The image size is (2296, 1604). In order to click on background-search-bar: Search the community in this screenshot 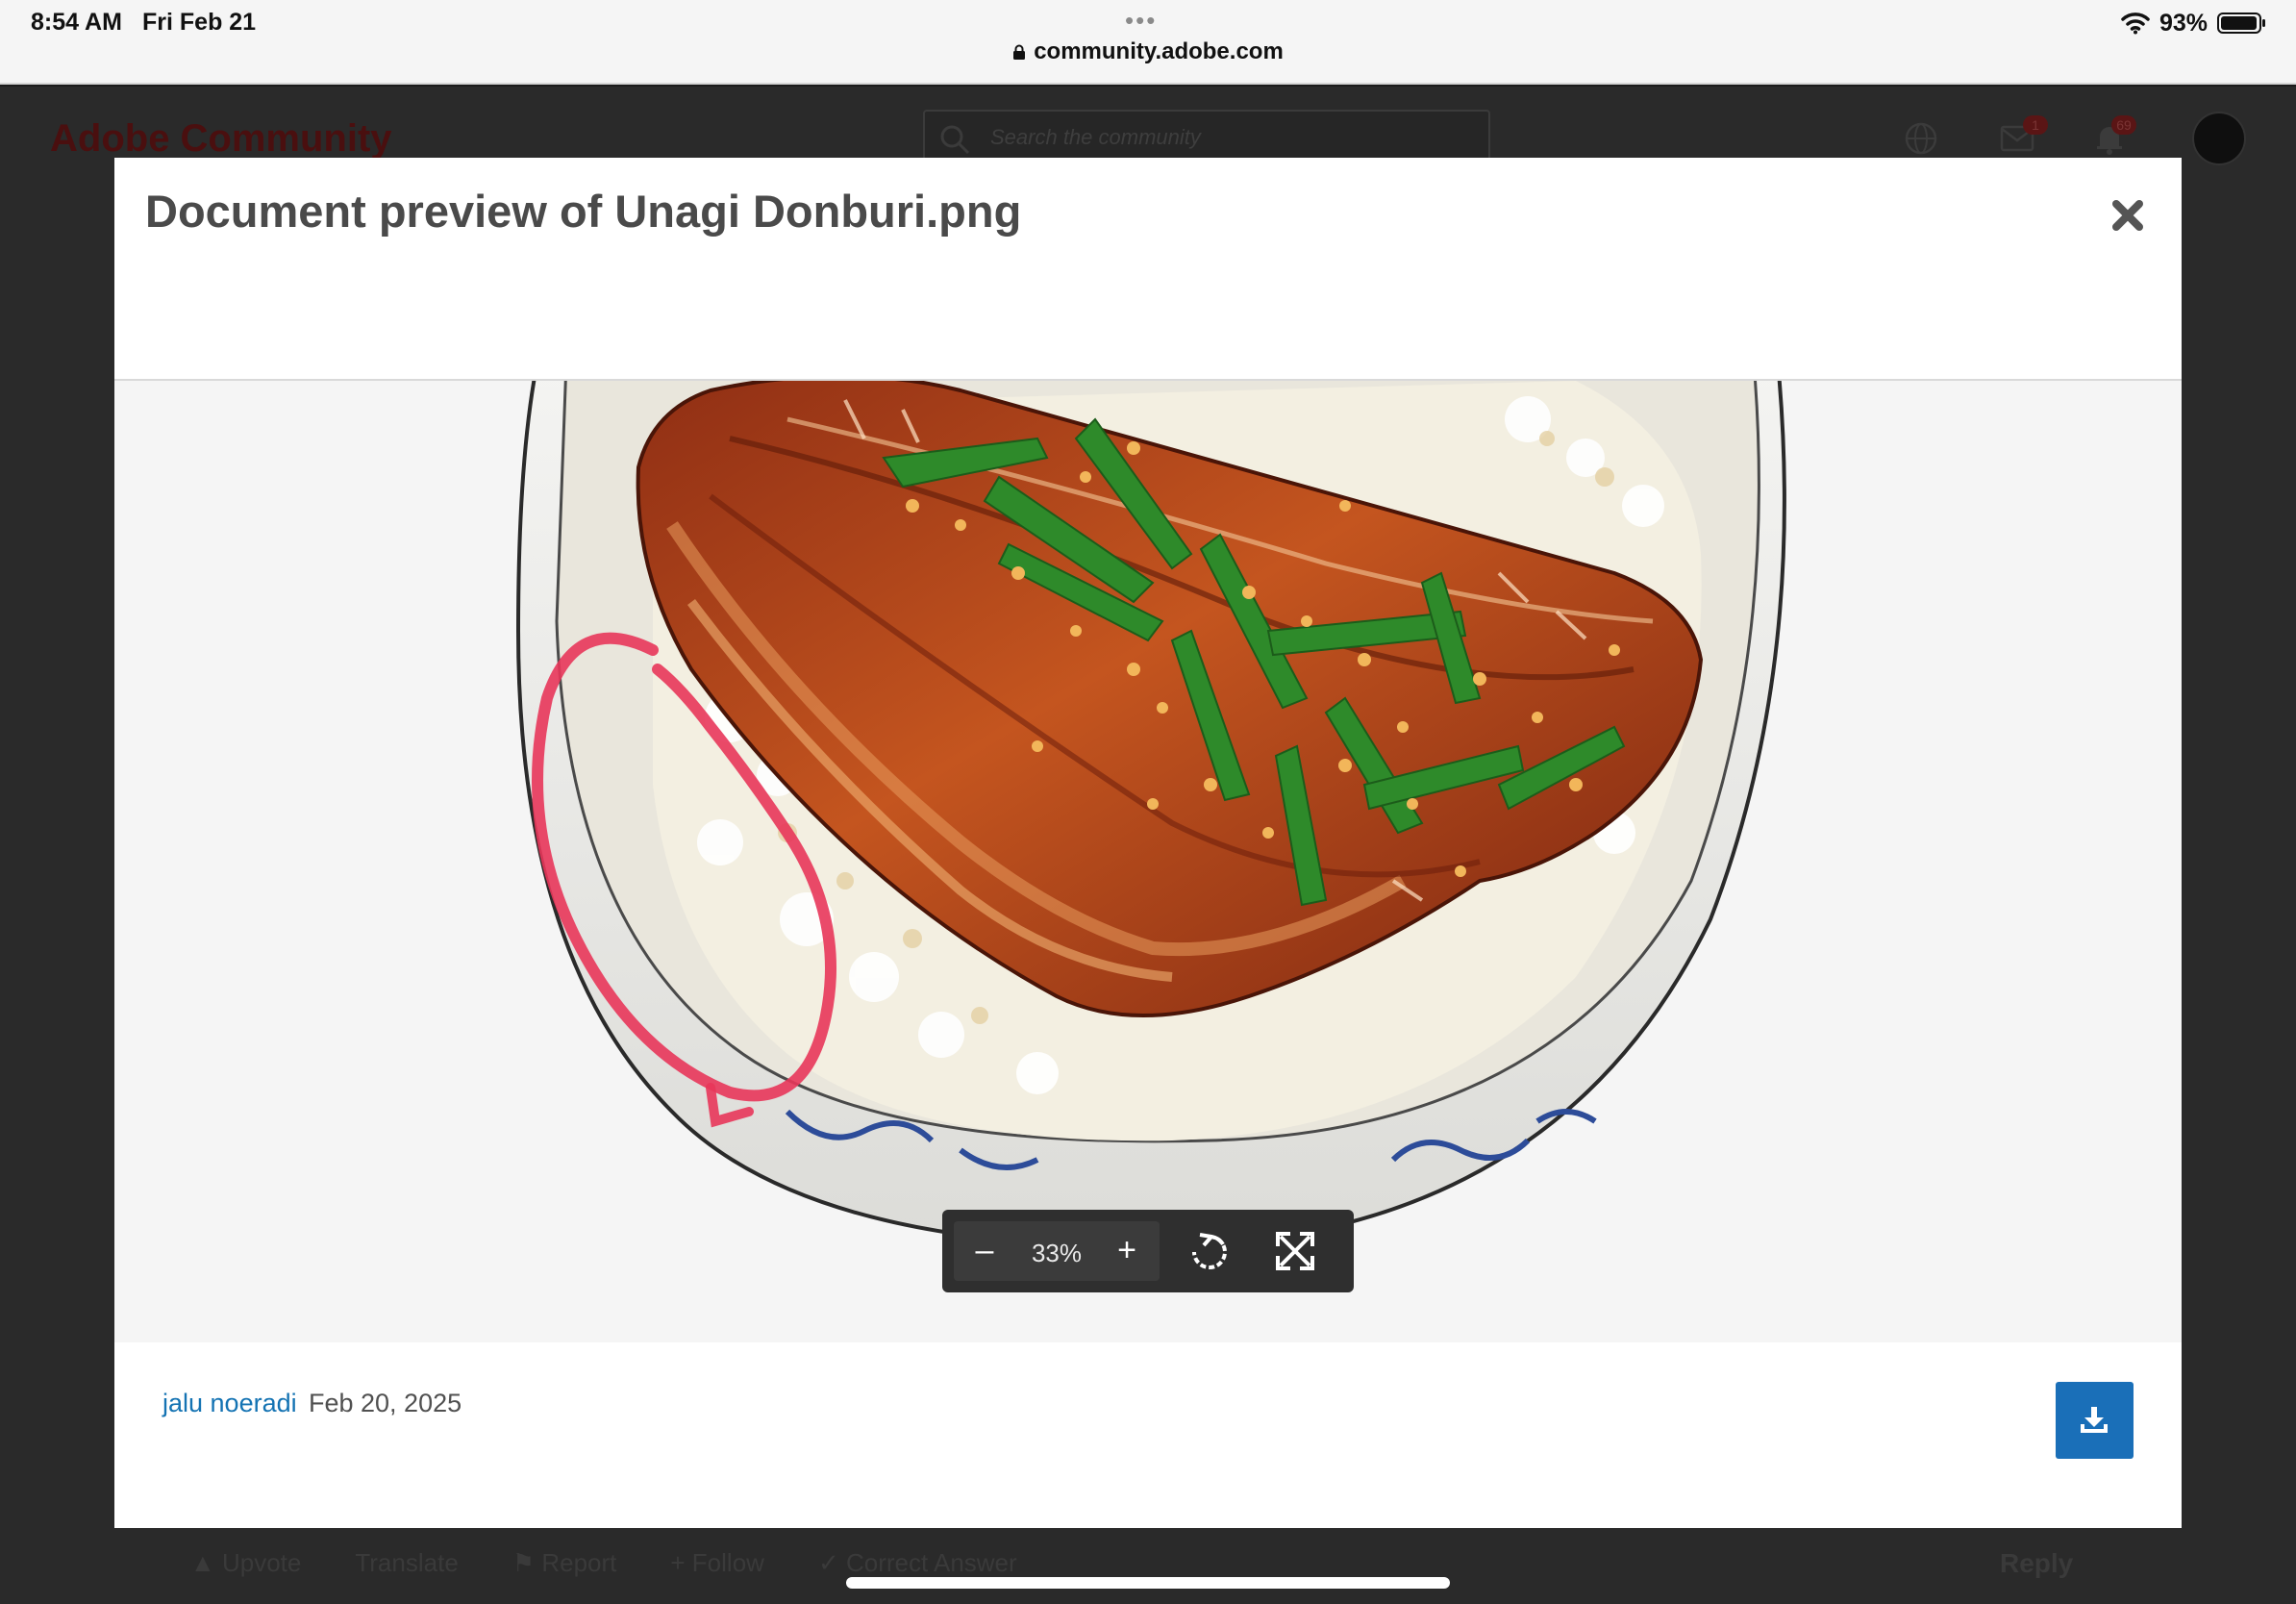, I will do `click(1206, 136)`.